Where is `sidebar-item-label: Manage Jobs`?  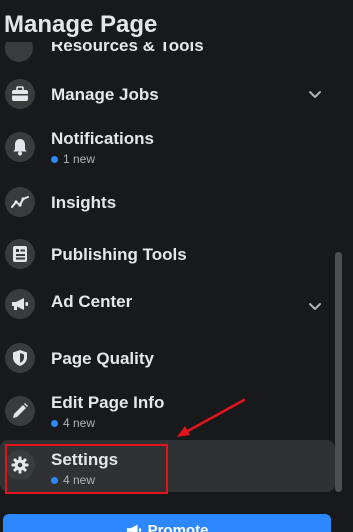 sidebar-item-label: Manage Jobs is located at coordinates (105, 94).